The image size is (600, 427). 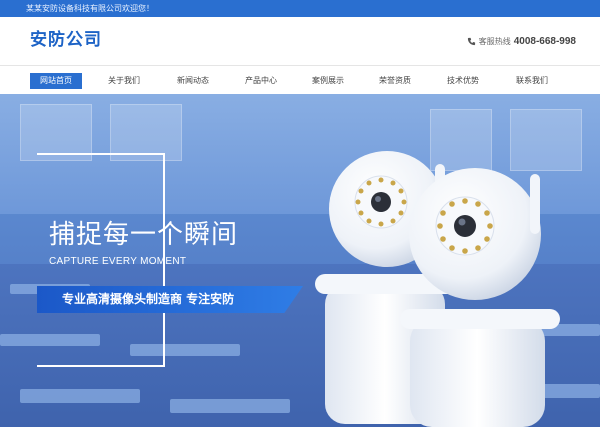 What do you see at coordinates (56, 81) in the screenshot?
I see `nav-item-home: 网站首页` at bounding box center [56, 81].